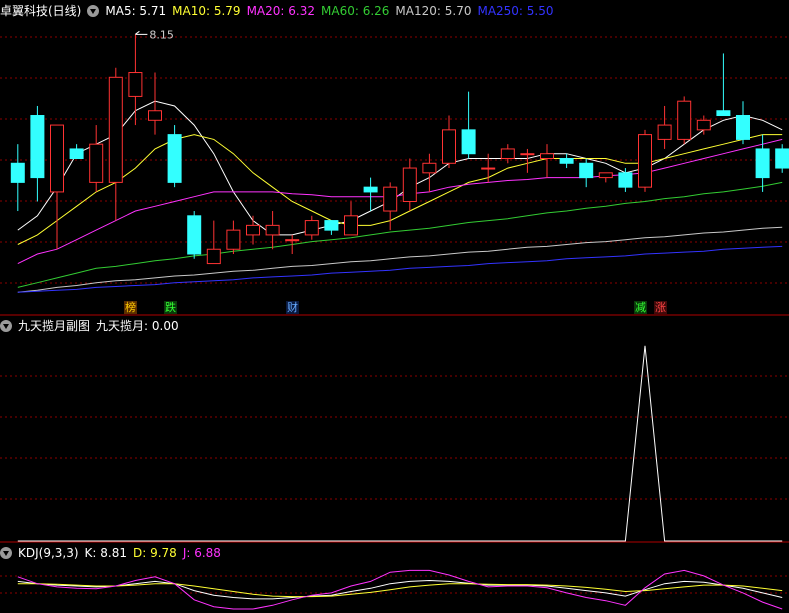 This screenshot has height=613, width=789. What do you see at coordinates (48, 553) in the screenshot?
I see `kdj-title: KDJ(9,3,3)` at bounding box center [48, 553].